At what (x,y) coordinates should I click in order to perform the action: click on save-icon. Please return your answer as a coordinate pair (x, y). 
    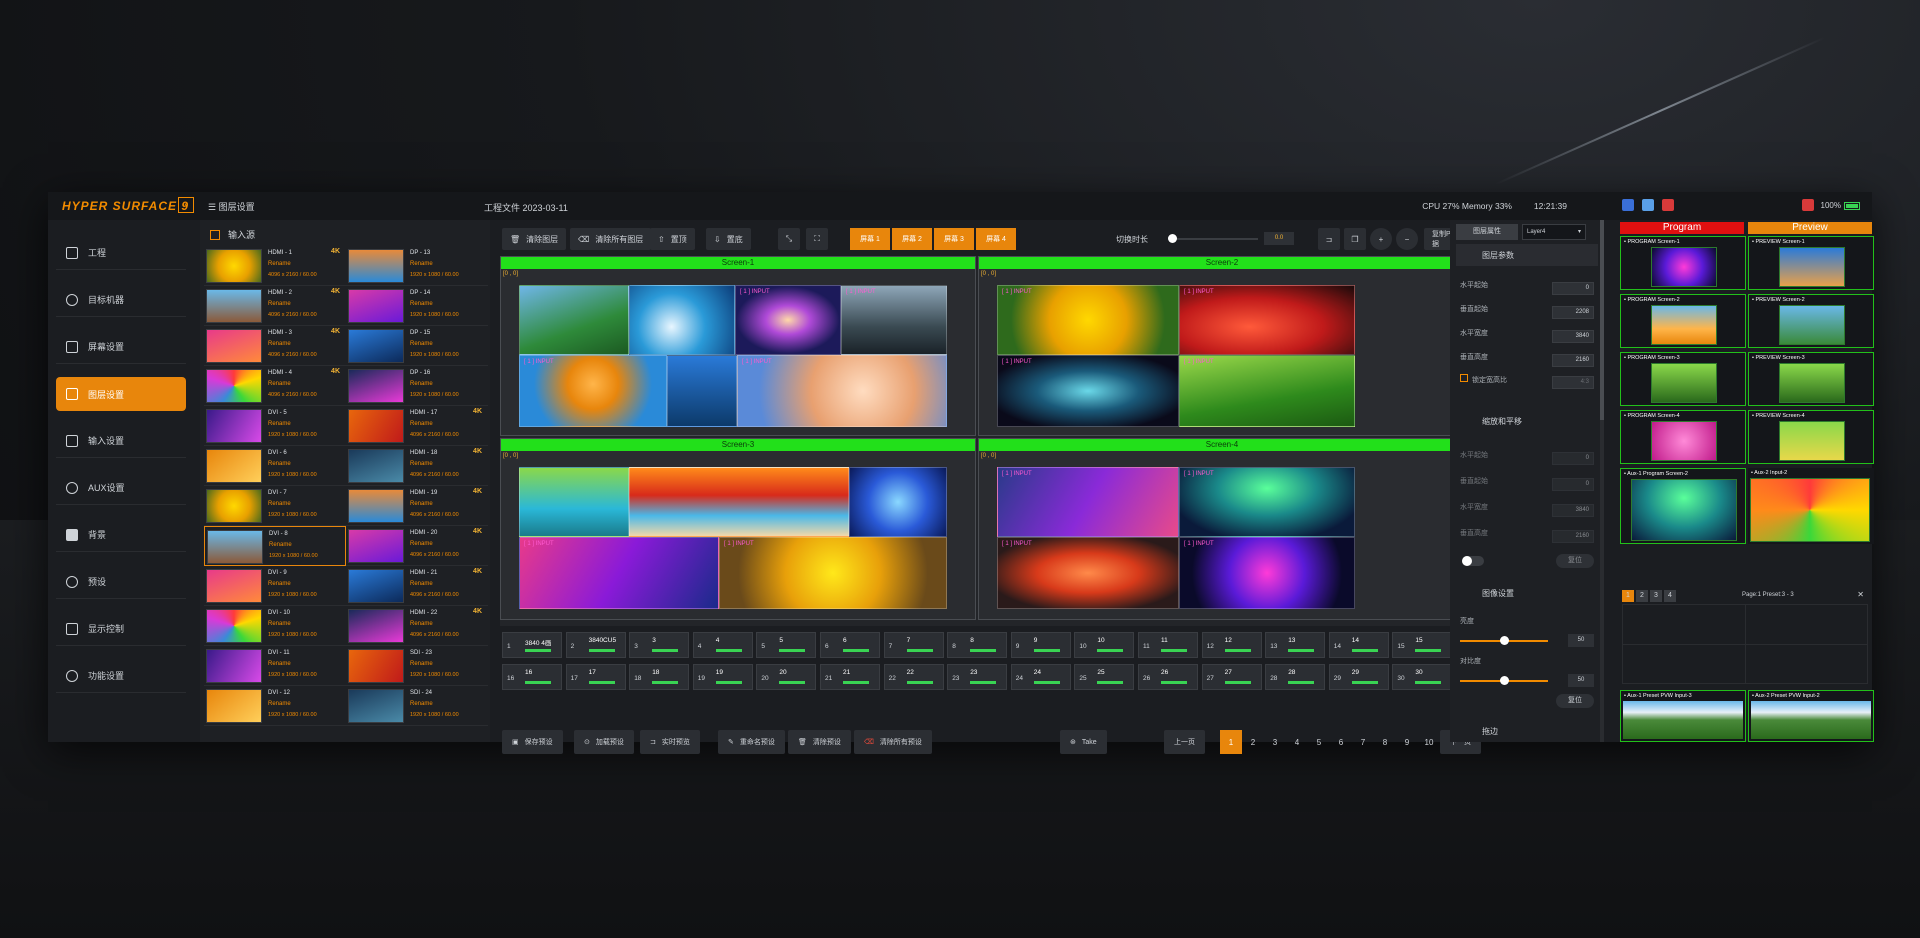
    Looking at the image, I should click on (1628, 205).